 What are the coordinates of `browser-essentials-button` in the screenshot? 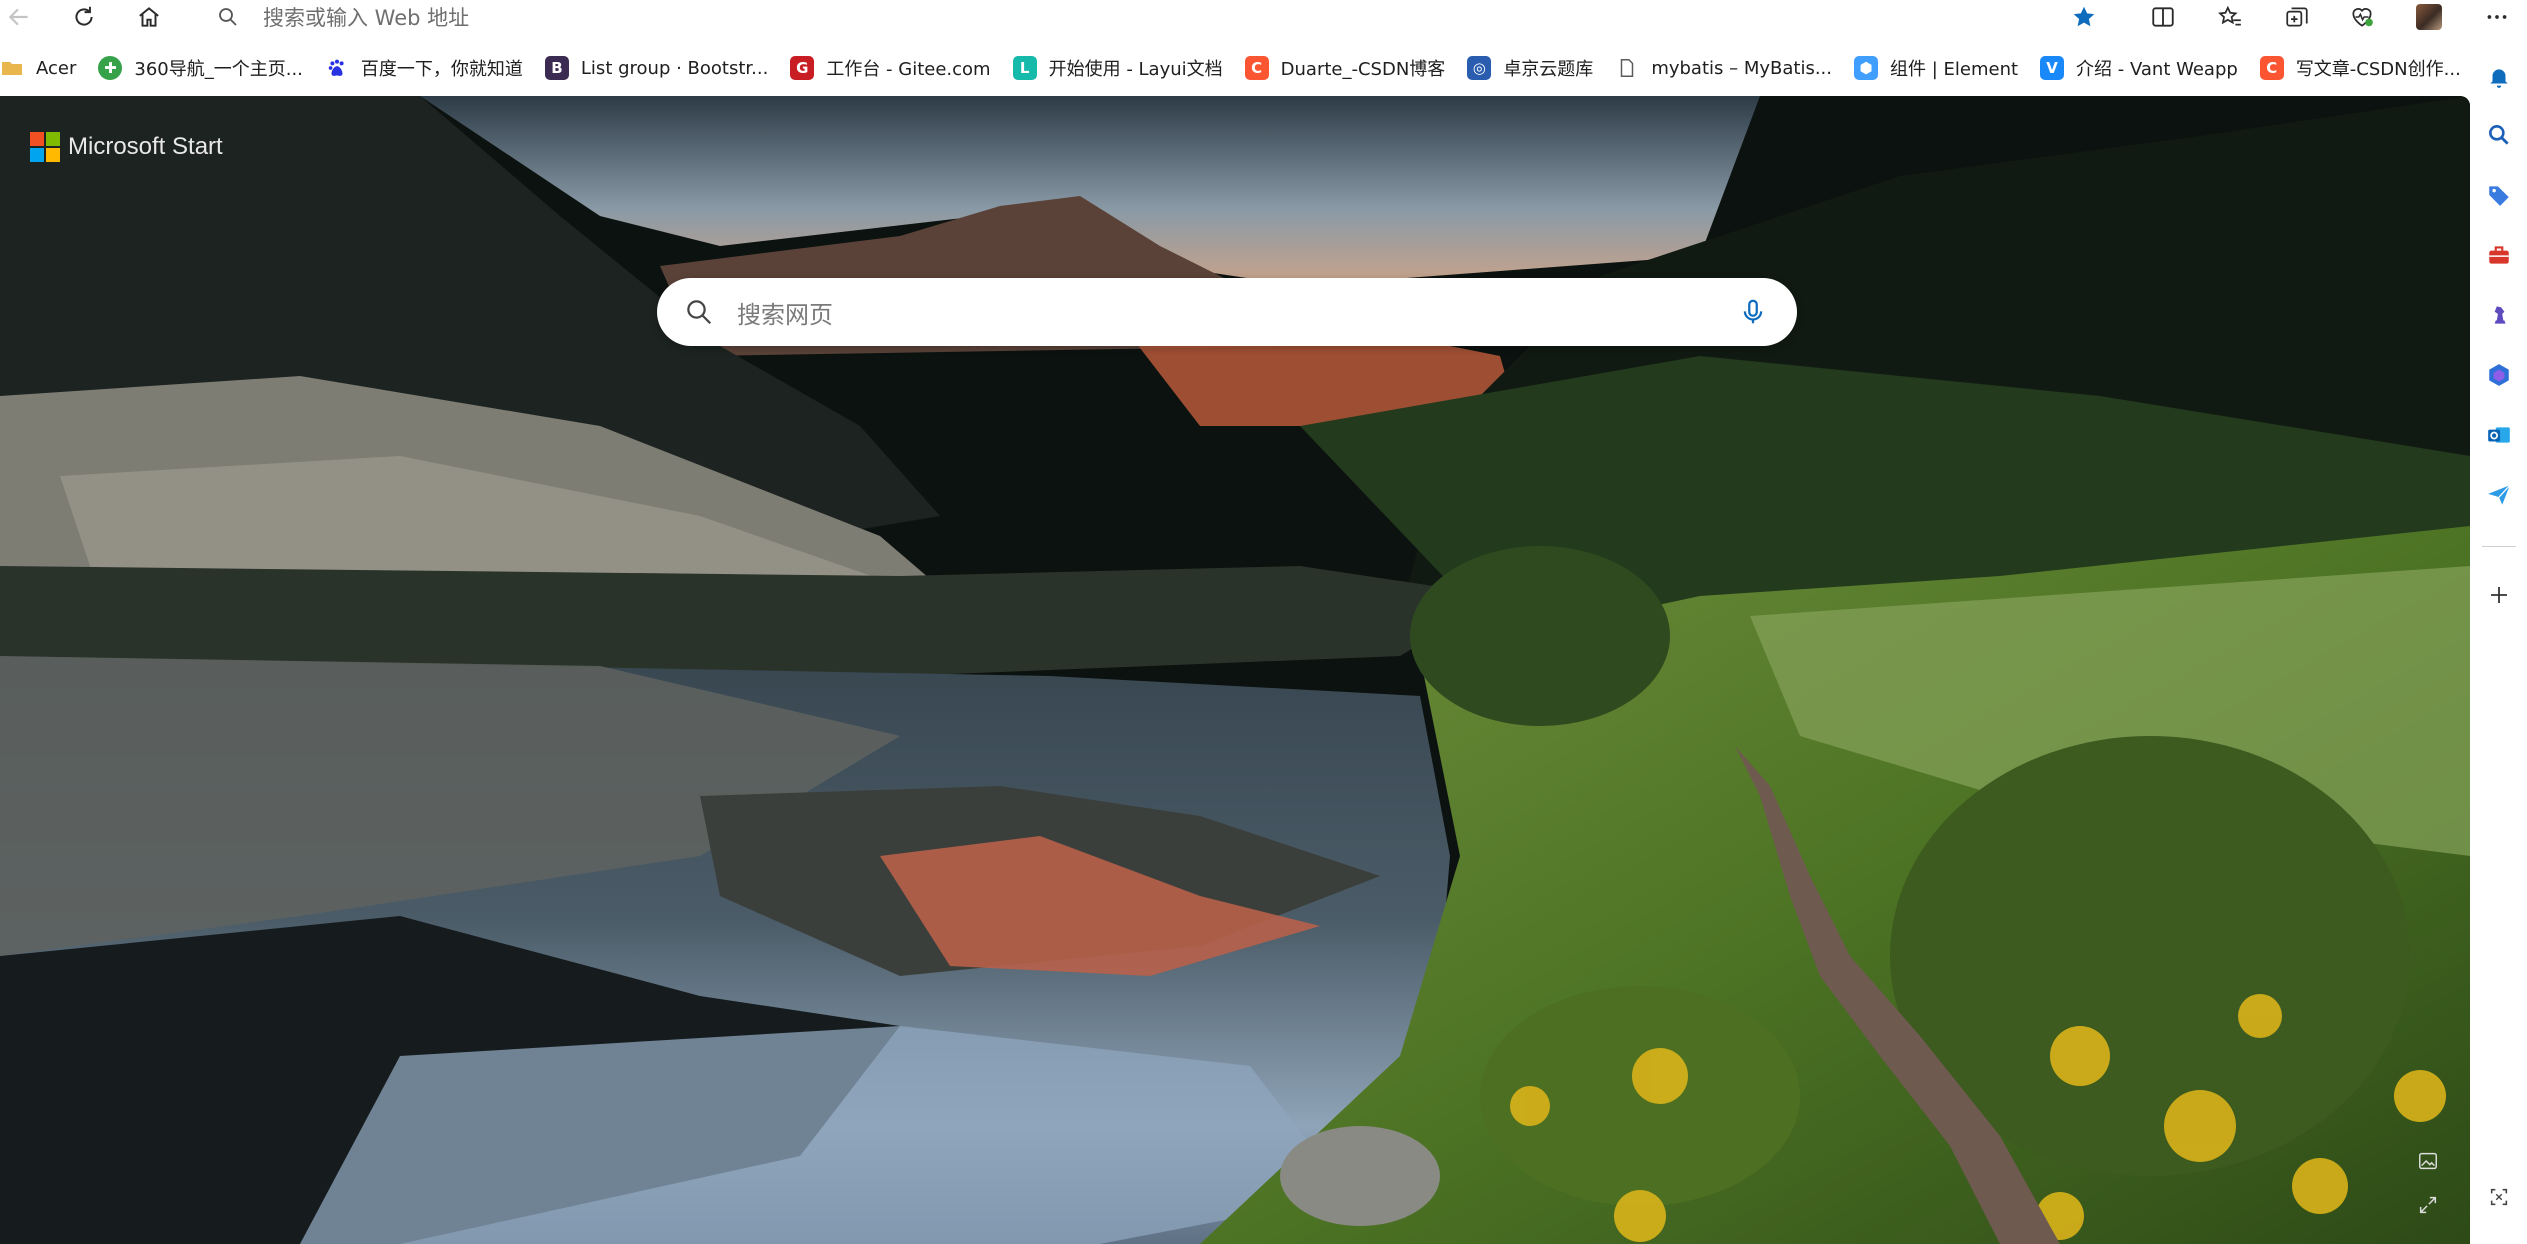 It's located at (2362, 17).